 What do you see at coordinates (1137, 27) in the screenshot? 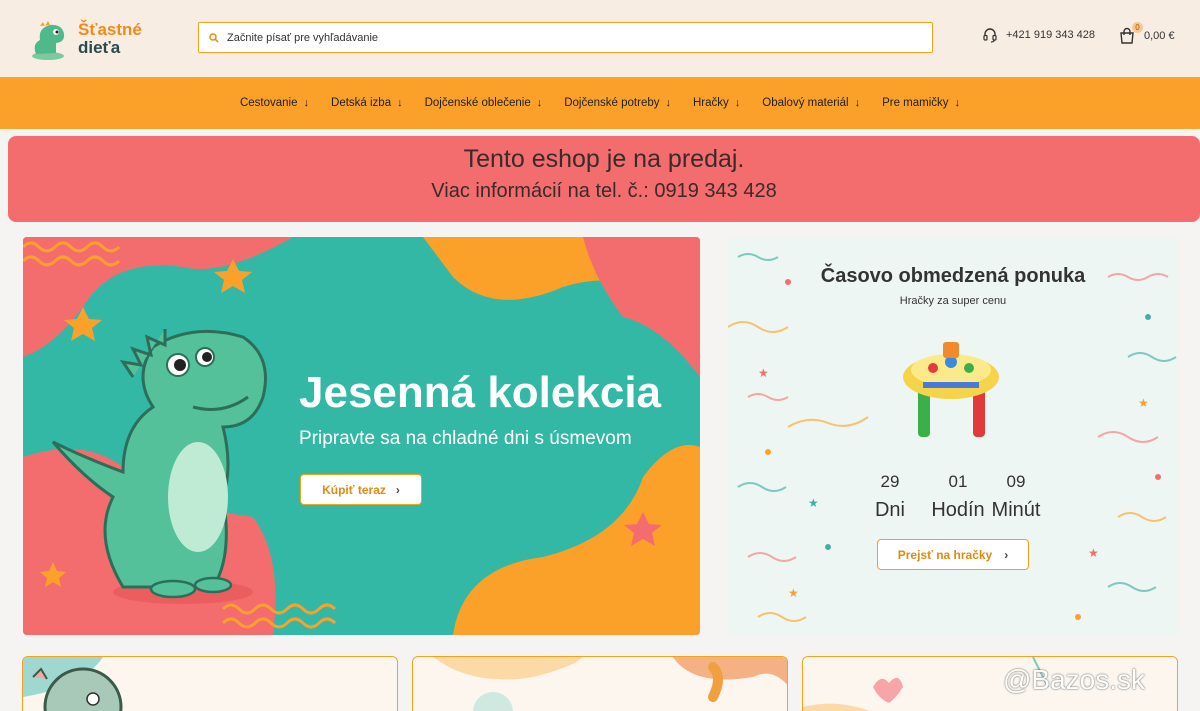
I see `cart-count-badge: 0` at bounding box center [1137, 27].